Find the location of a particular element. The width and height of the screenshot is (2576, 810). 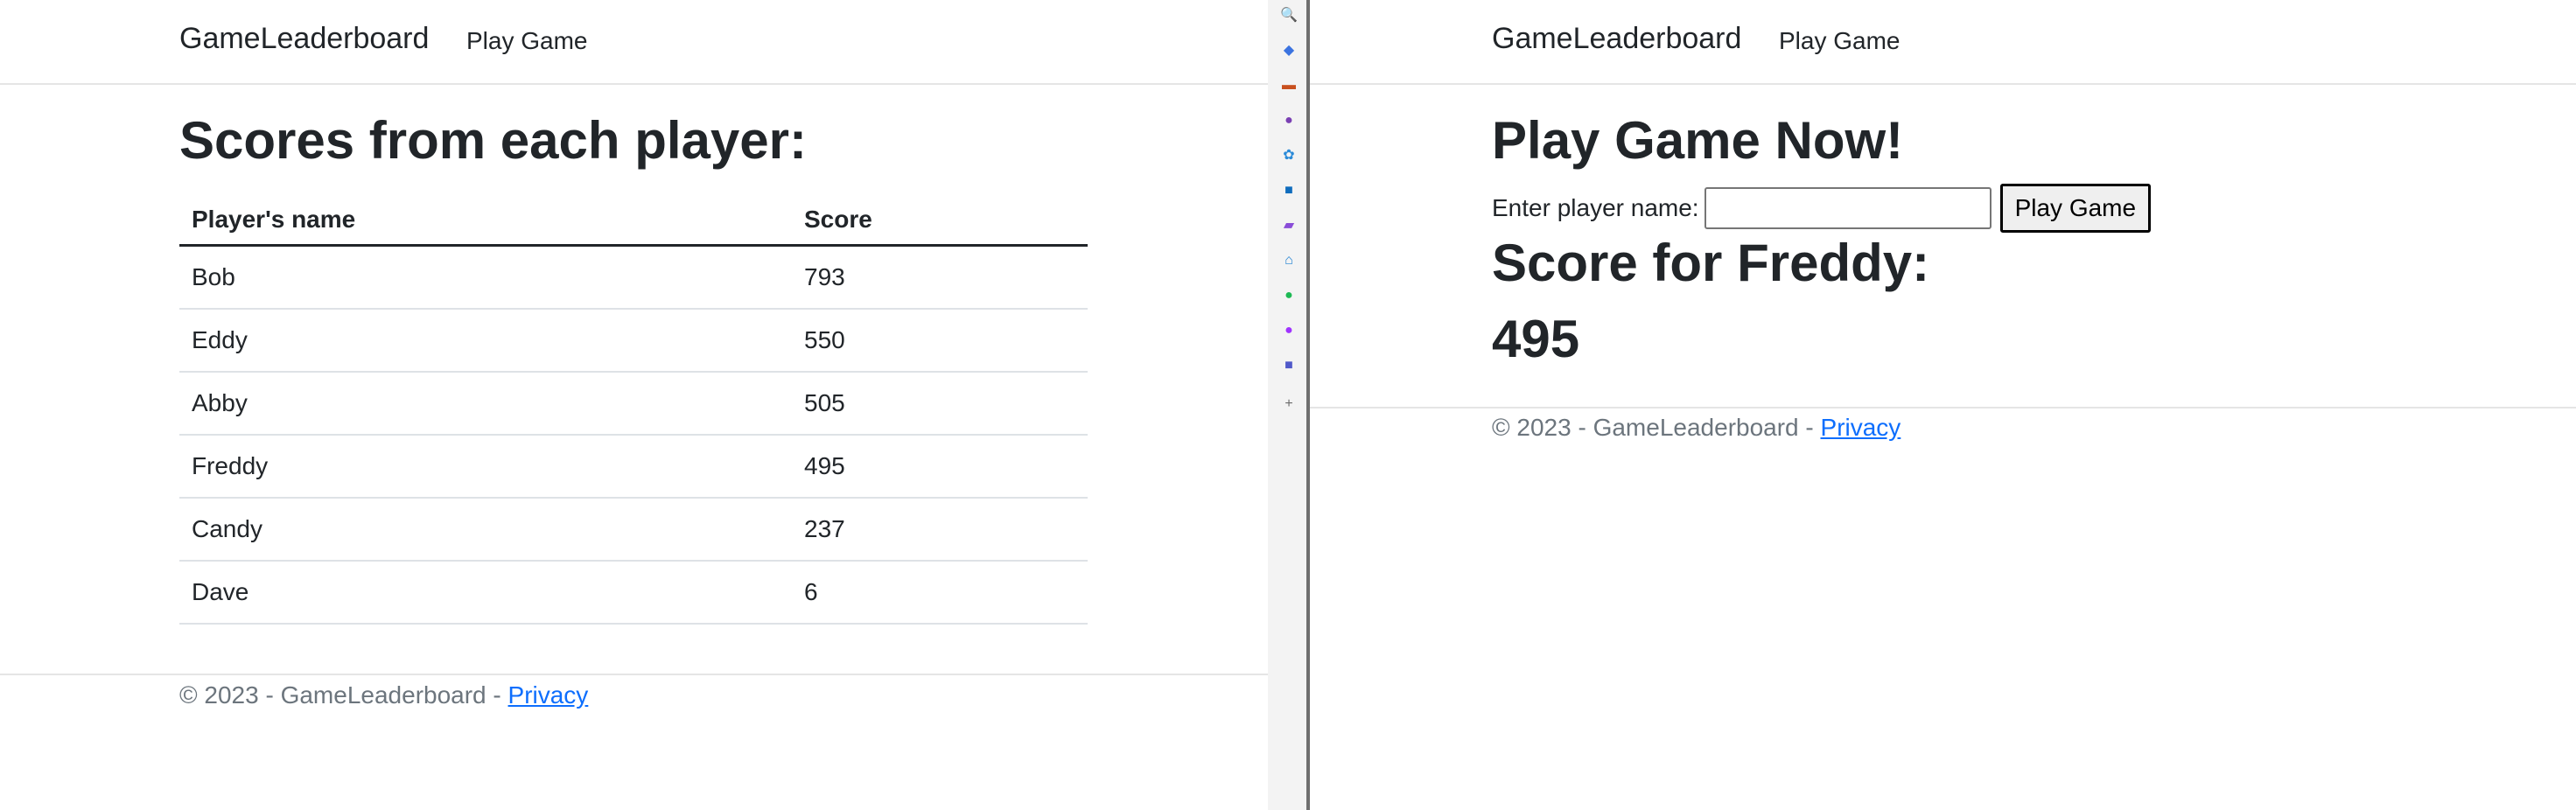

table-row: Abby 505 is located at coordinates (633, 404).